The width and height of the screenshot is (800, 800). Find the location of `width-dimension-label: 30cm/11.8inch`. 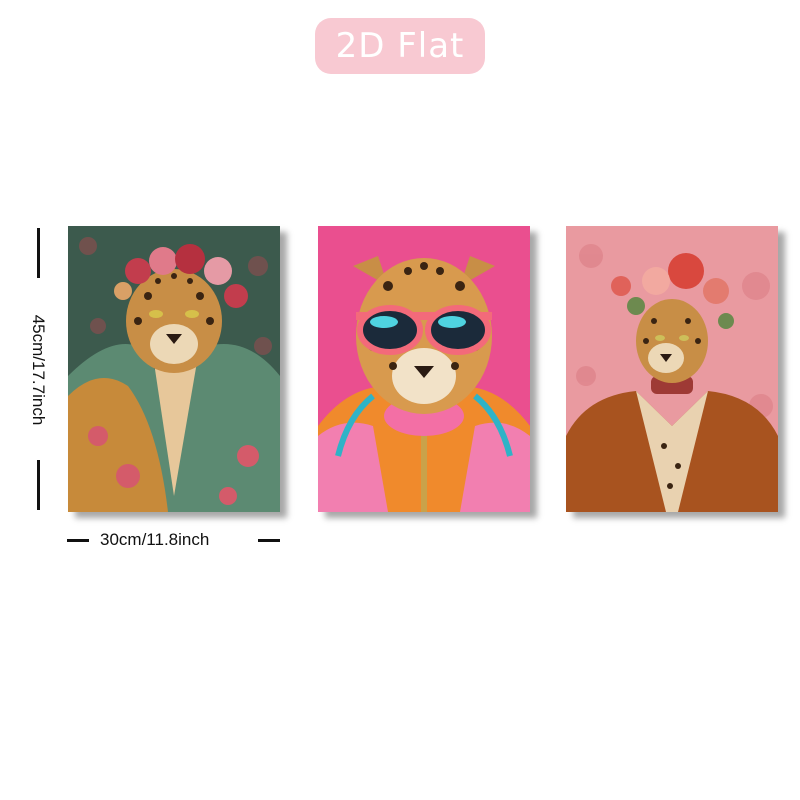

width-dimension-label: 30cm/11.8inch is located at coordinates (155, 539).